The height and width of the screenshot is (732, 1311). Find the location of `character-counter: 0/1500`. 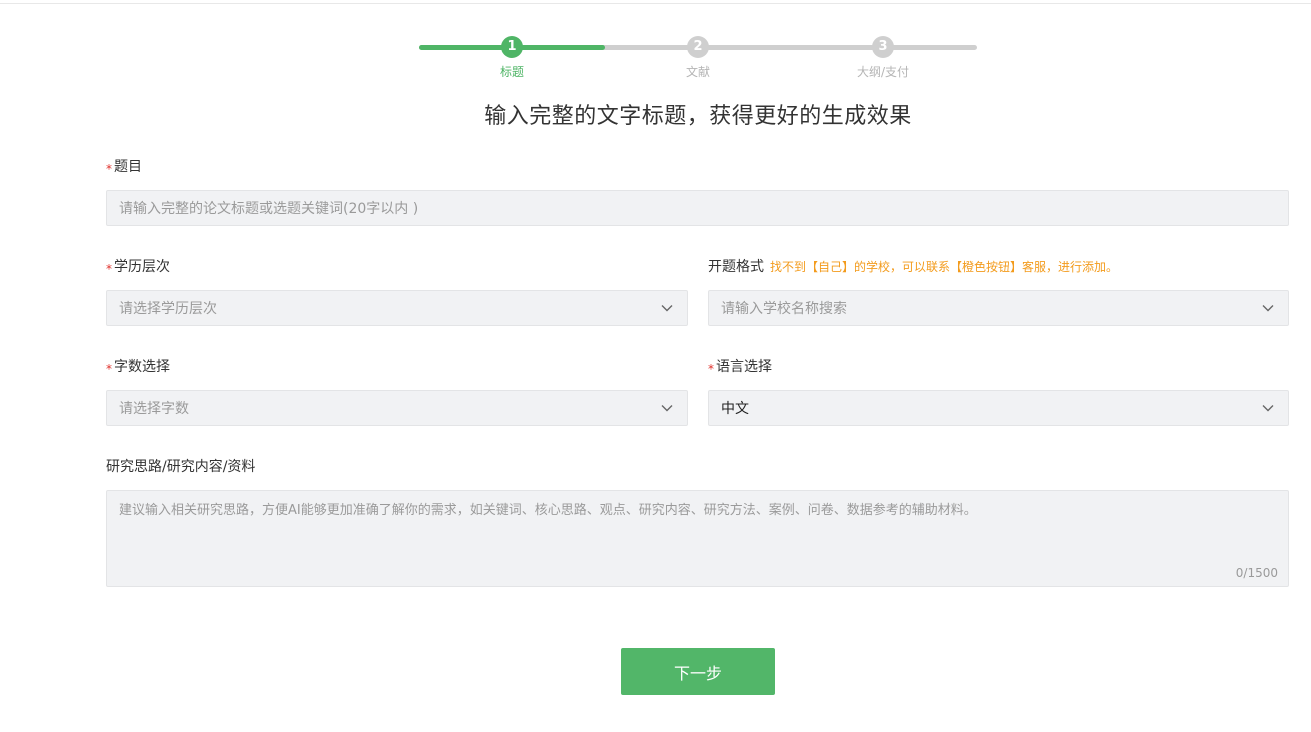

character-counter: 0/1500 is located at coordinates (1256, 573).